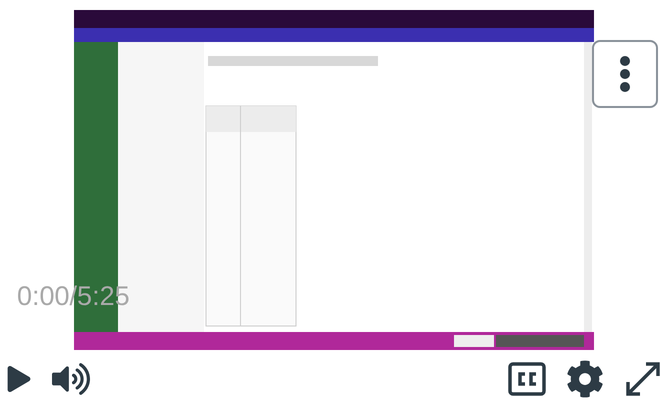 Image resolution: width=668 pixels, height=405 pixels. What do you see at coordinates (527, 379) in the screenshot?
I see `captions-button` at bounding box center [527, 379].